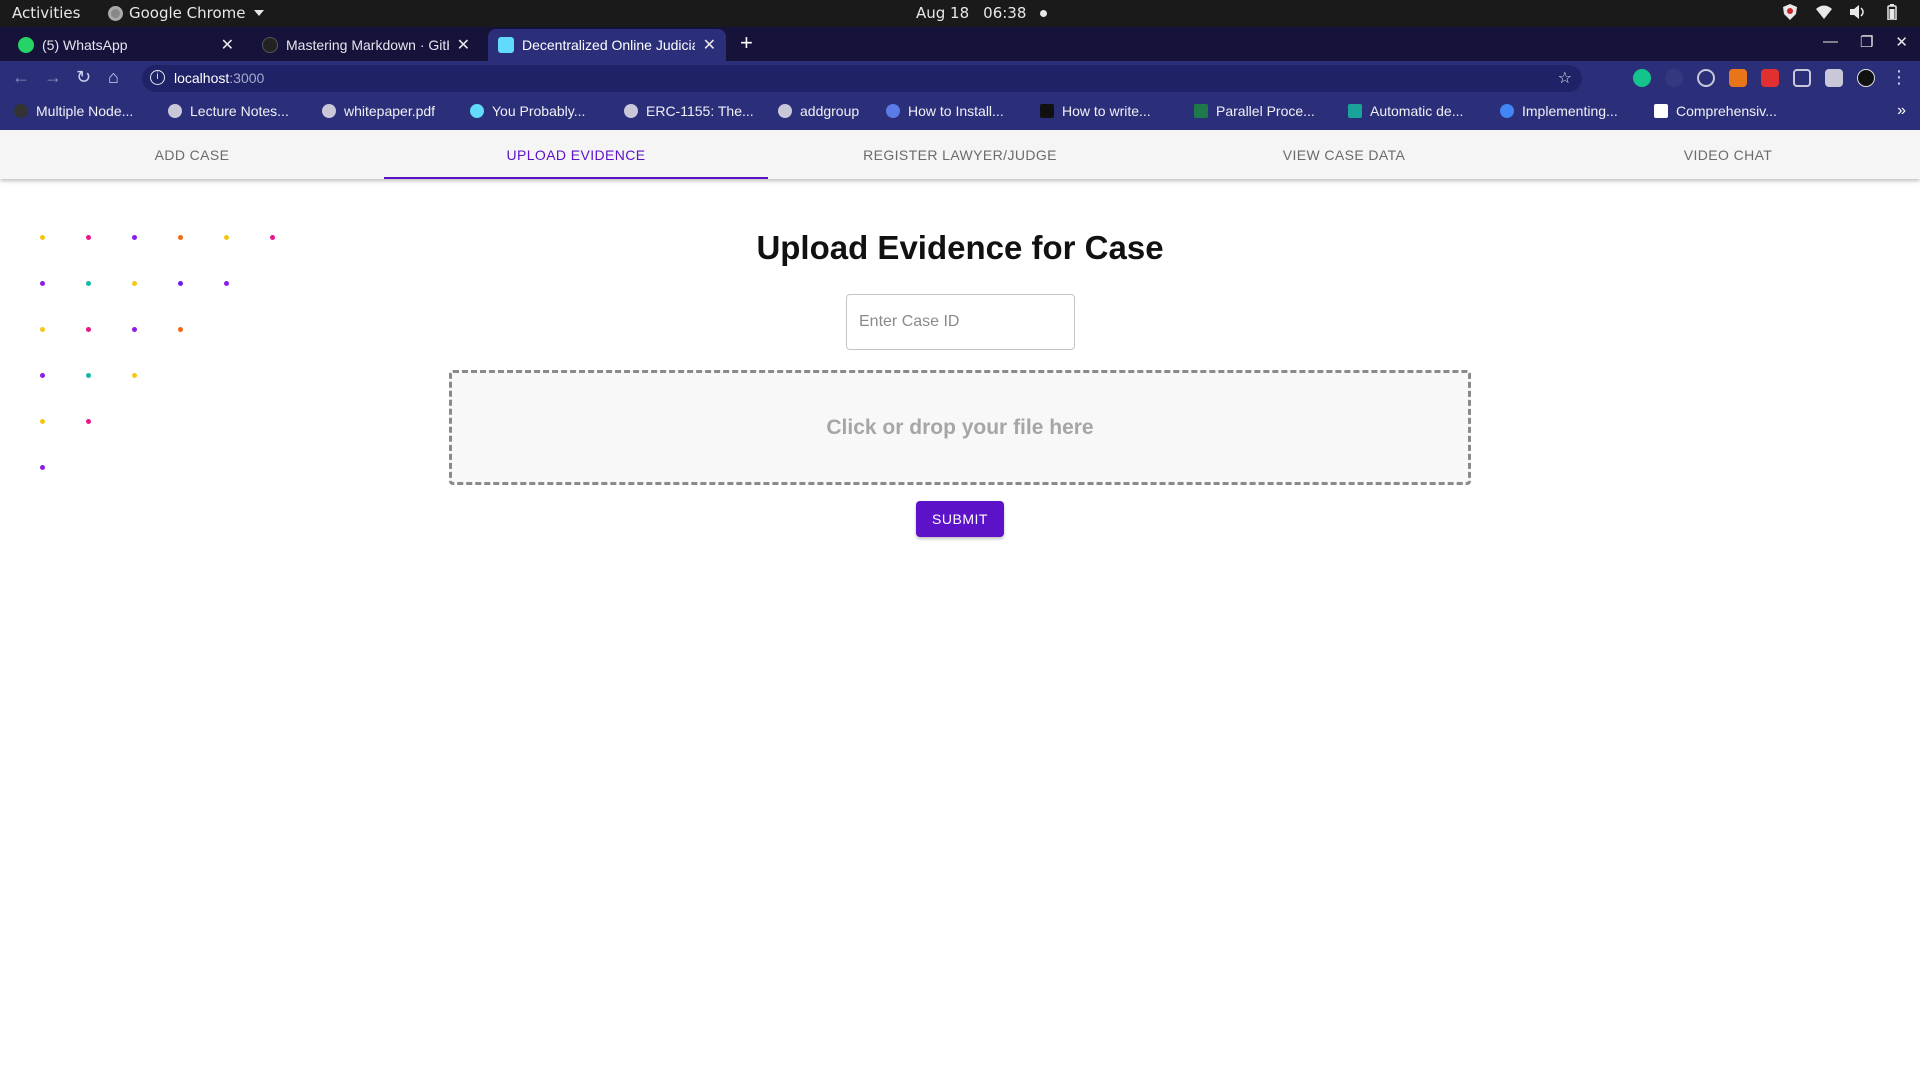 This screenshot has width=1920, height=1080. Describe the element at coordinates (1344, 154) in the screenshot. I see `tab-view-case-data: VIEW CASE DATA` at that location.